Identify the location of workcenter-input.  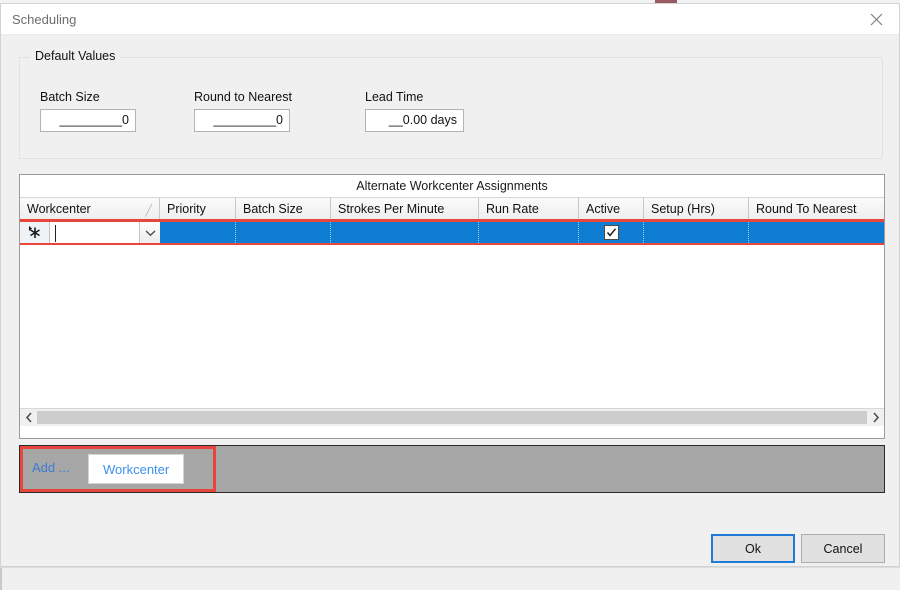
(94, 232).